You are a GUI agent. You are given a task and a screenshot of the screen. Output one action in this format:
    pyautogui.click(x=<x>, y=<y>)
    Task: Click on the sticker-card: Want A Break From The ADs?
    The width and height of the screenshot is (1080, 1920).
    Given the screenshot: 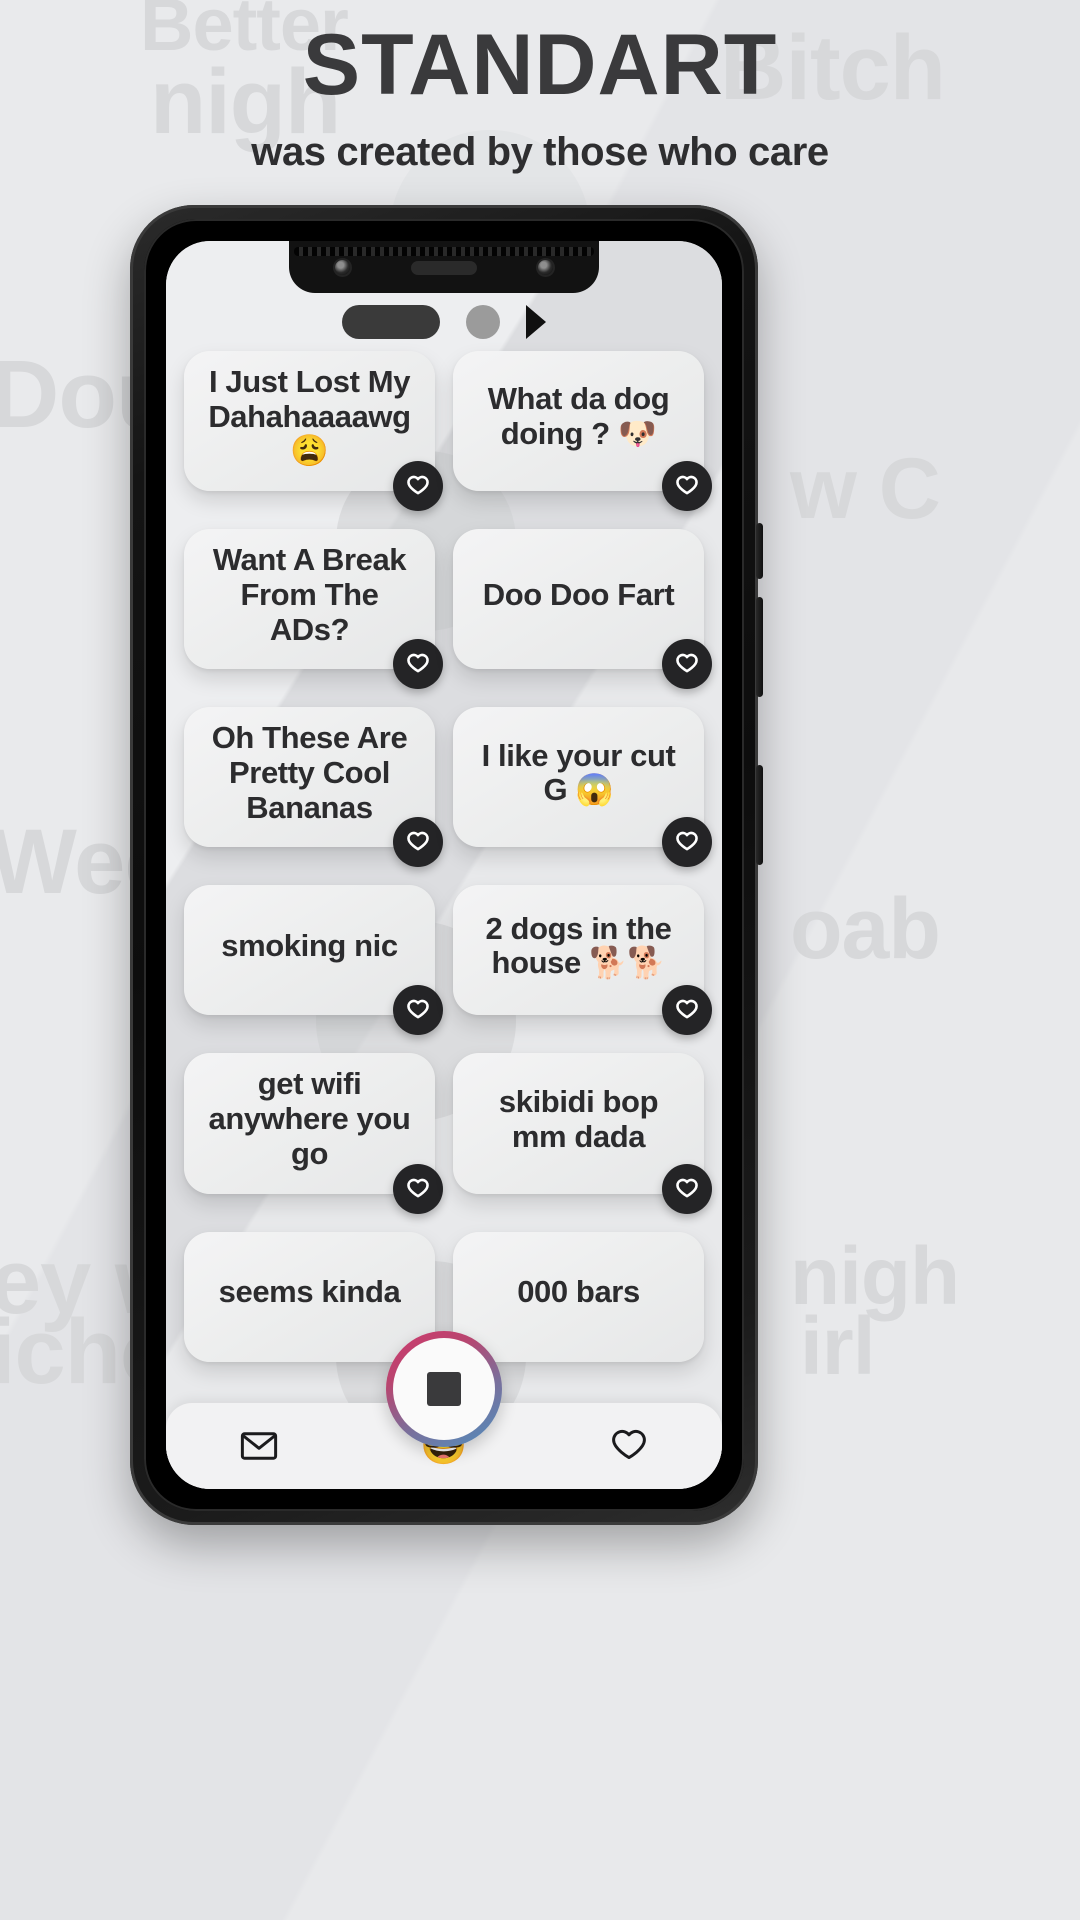 What is the action you would take?
    pyautogui.click(x=313, y=609)
    